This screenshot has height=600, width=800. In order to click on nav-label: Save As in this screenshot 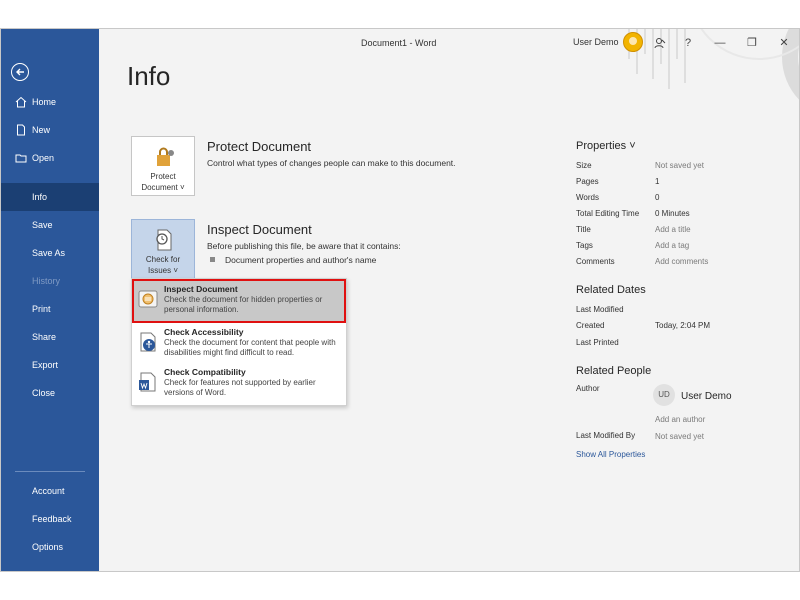, I will do `click(49, 253)`.